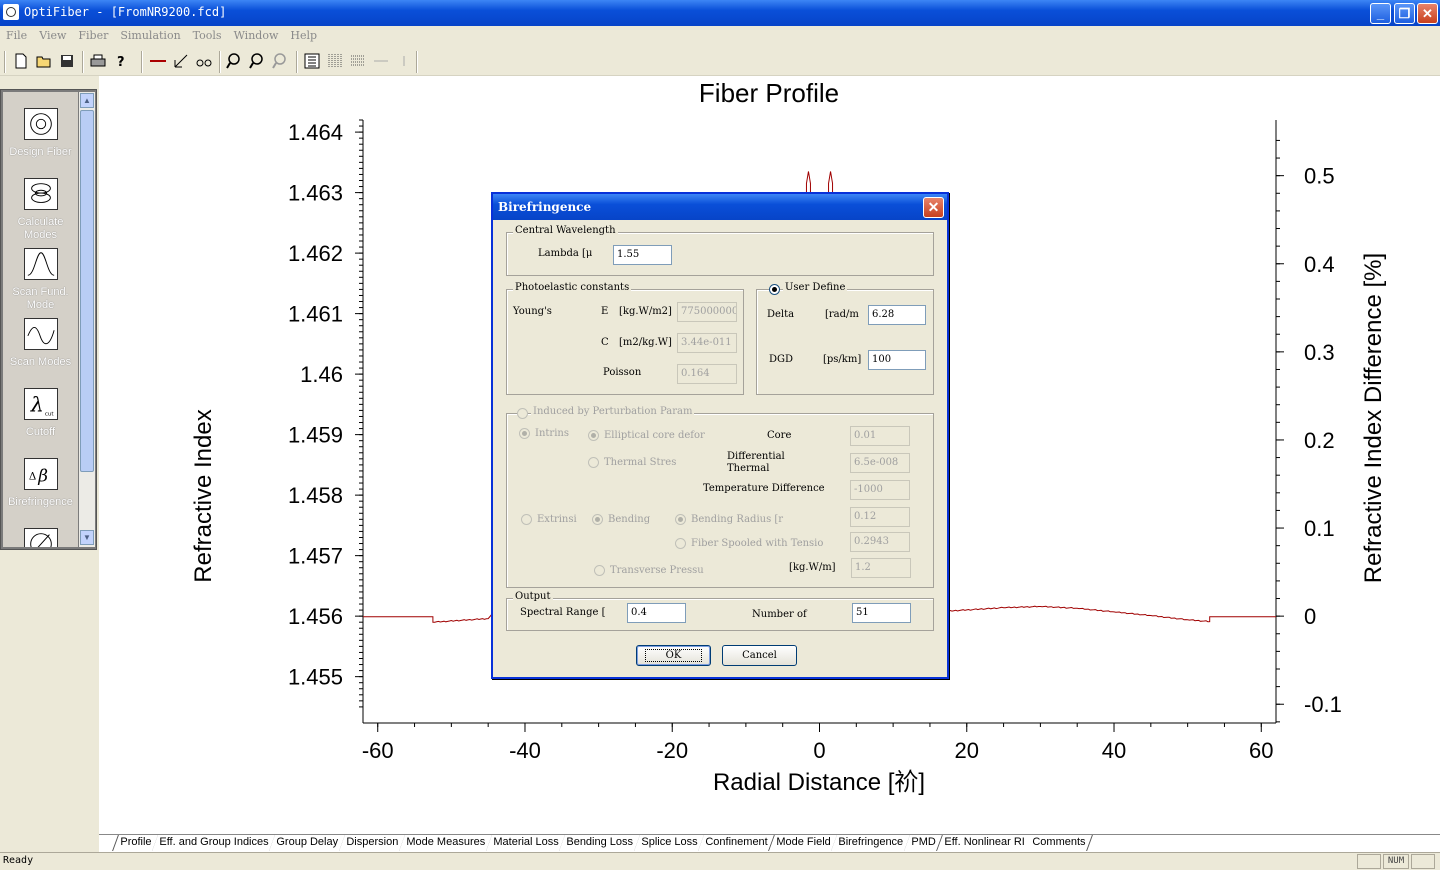  Describe the element at coordinates (125, 12) in the screenshot. I see `window-title: OptiFiber - [FromNR9200.fcd]` at that location.